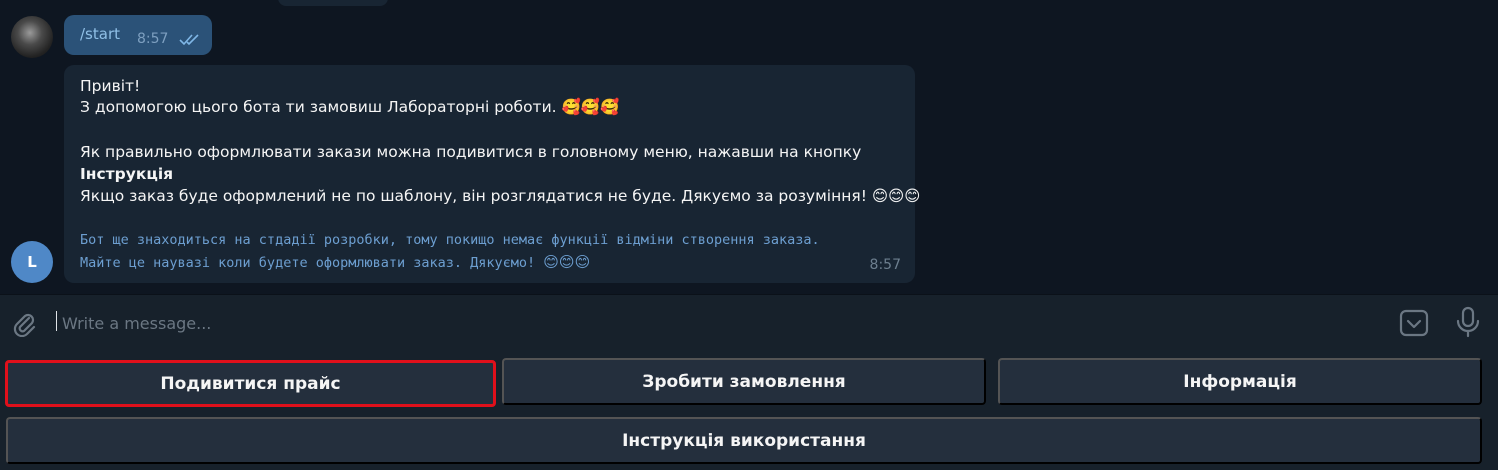 Image resolution: width=1498 pixels, height=470 pixels. I want to click on double-check-icon, so click(189, 40).